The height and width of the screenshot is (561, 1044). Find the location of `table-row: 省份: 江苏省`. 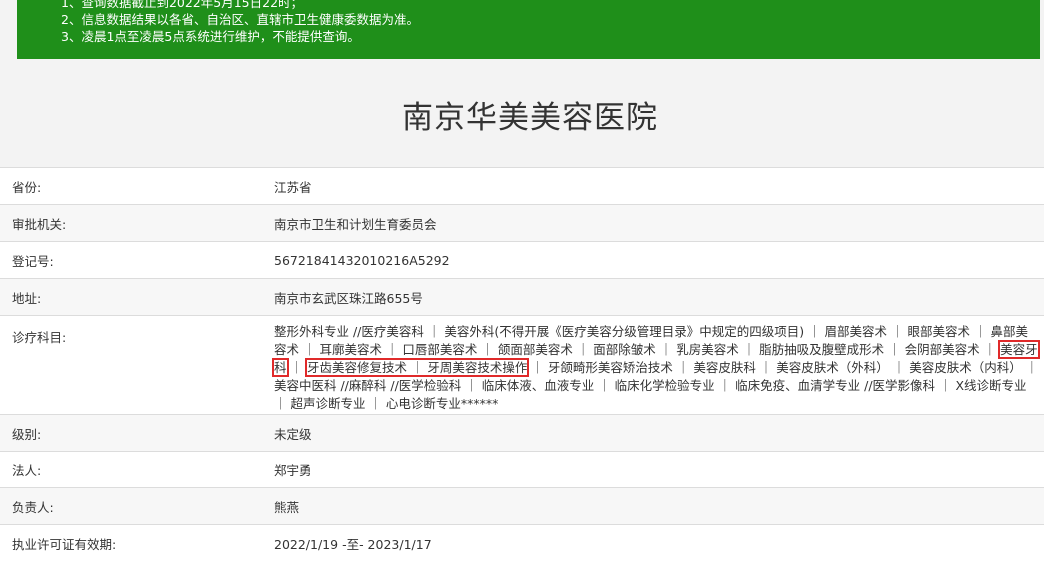

table-row: 省份: 江苏省 is located at coordinates (522, 185).